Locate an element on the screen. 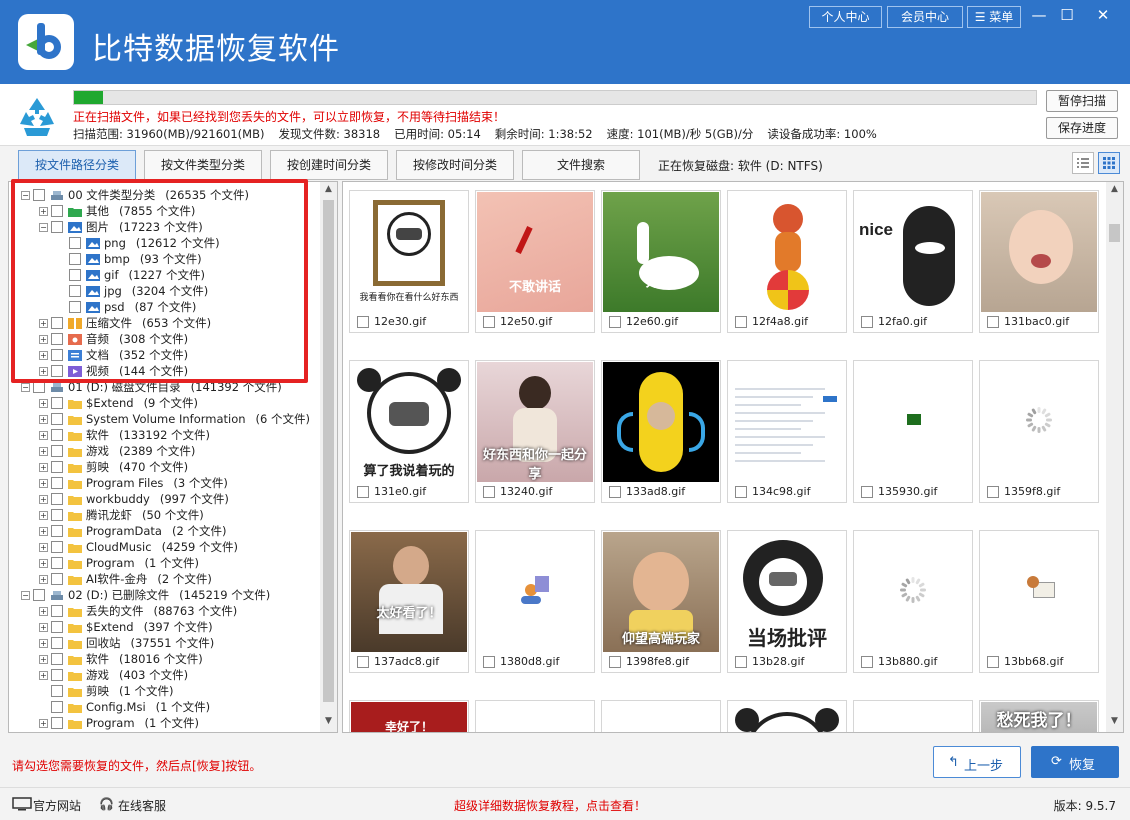  tree-row: + 游戏 (403 个文件) is located at coordinates (164, 675).